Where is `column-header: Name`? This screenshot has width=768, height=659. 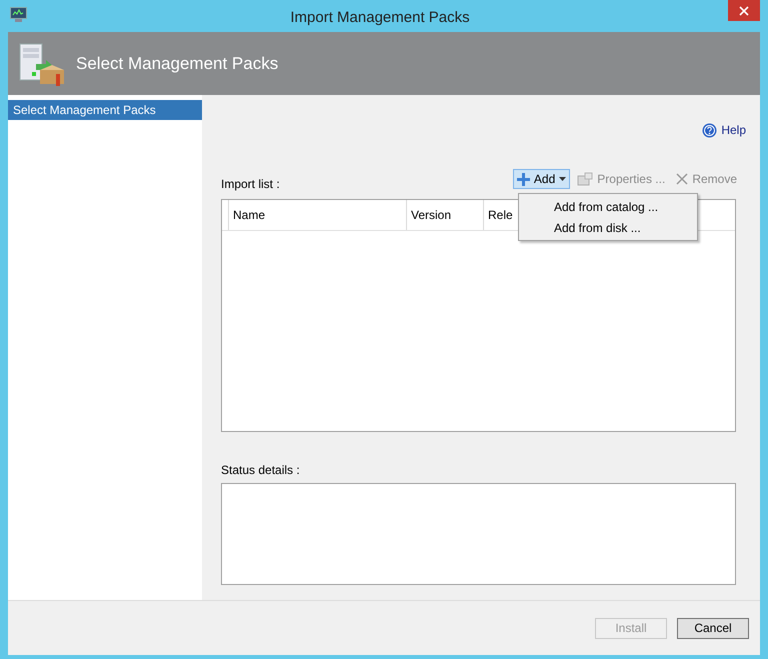
column-header: Name is located at coordinates (317, 215).